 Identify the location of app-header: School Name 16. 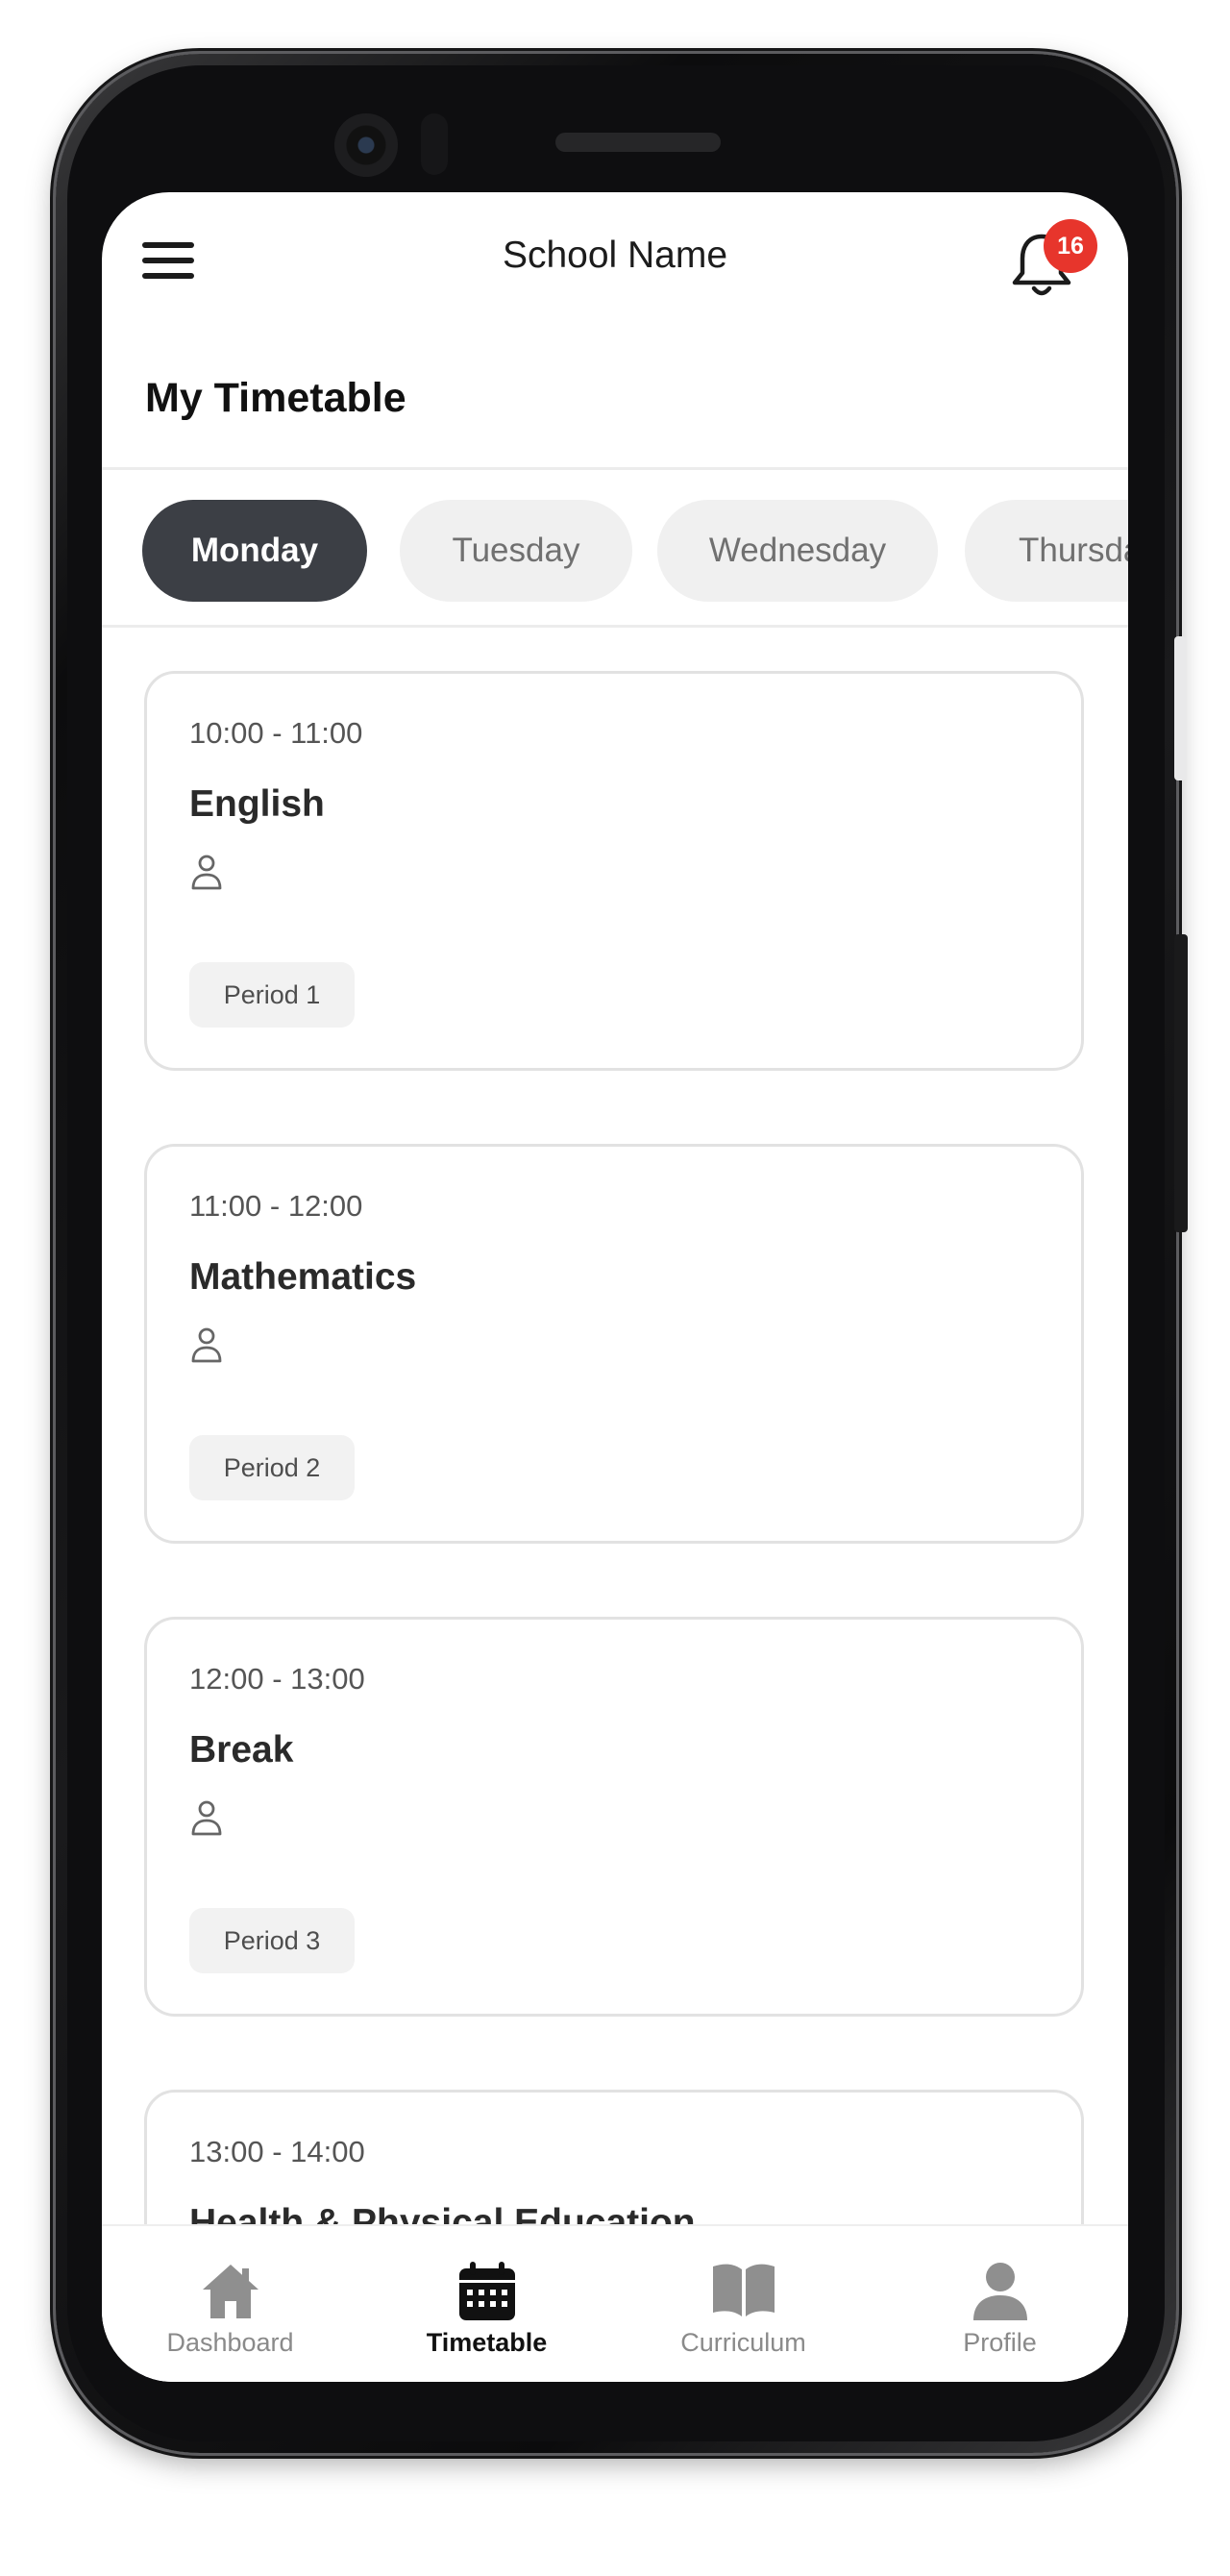
(615, 259).